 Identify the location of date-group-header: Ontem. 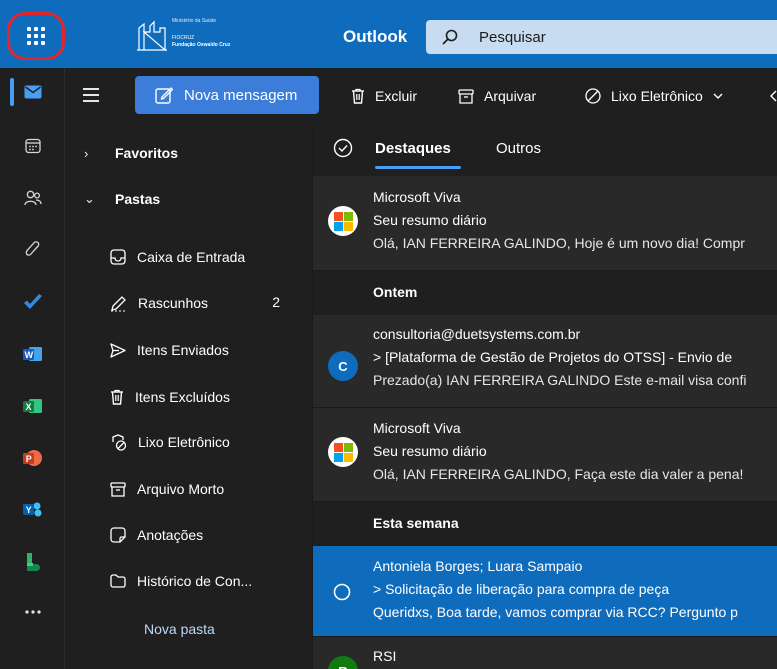
(545, 293).